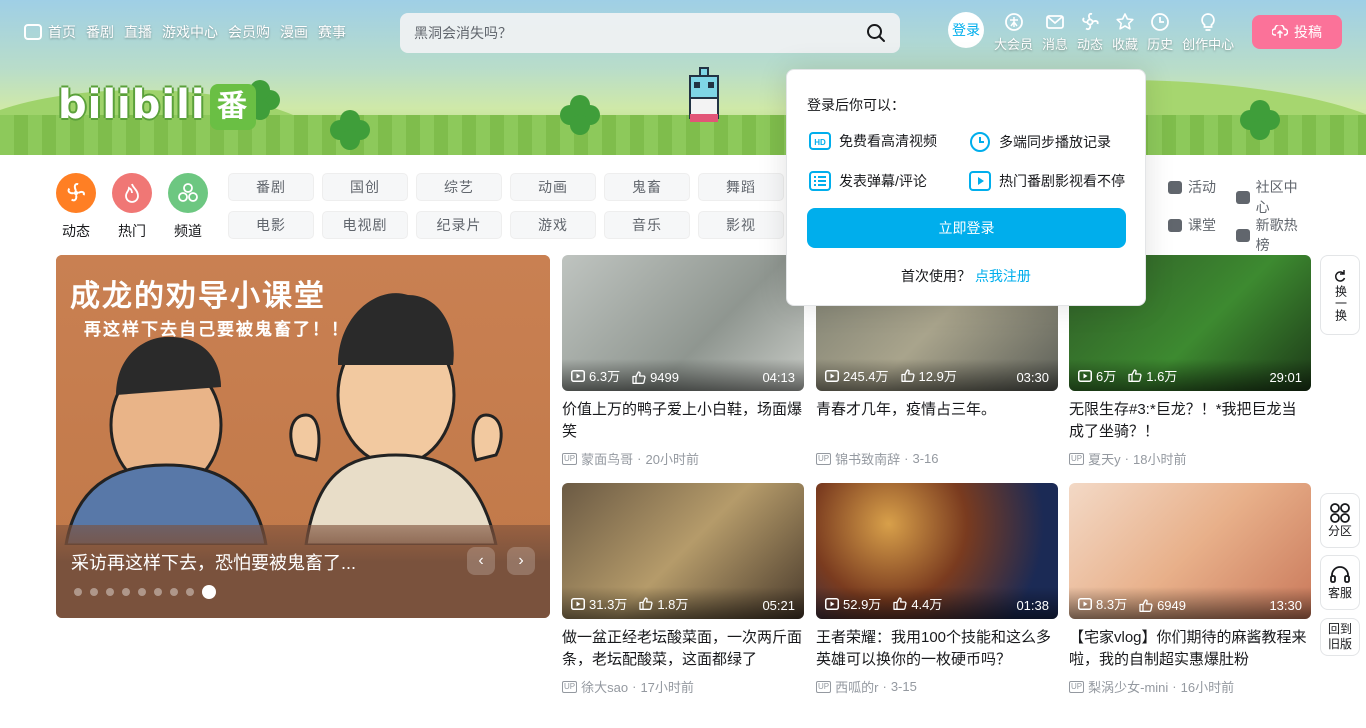  What do you see at coordinates (303, 400) in the screenshot?
I see `carousel-artwork: 成龙的劝导小课堂 再这样下去自己要被鬼畜了！！` at bounding box center [303, 400].